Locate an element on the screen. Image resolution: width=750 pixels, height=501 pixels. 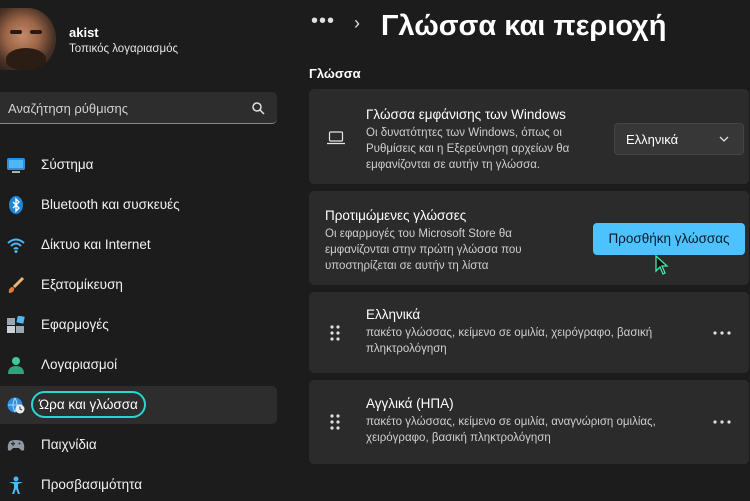
sidebar-item-label: Λογαριασμοί is located at coordinates (79, 364).